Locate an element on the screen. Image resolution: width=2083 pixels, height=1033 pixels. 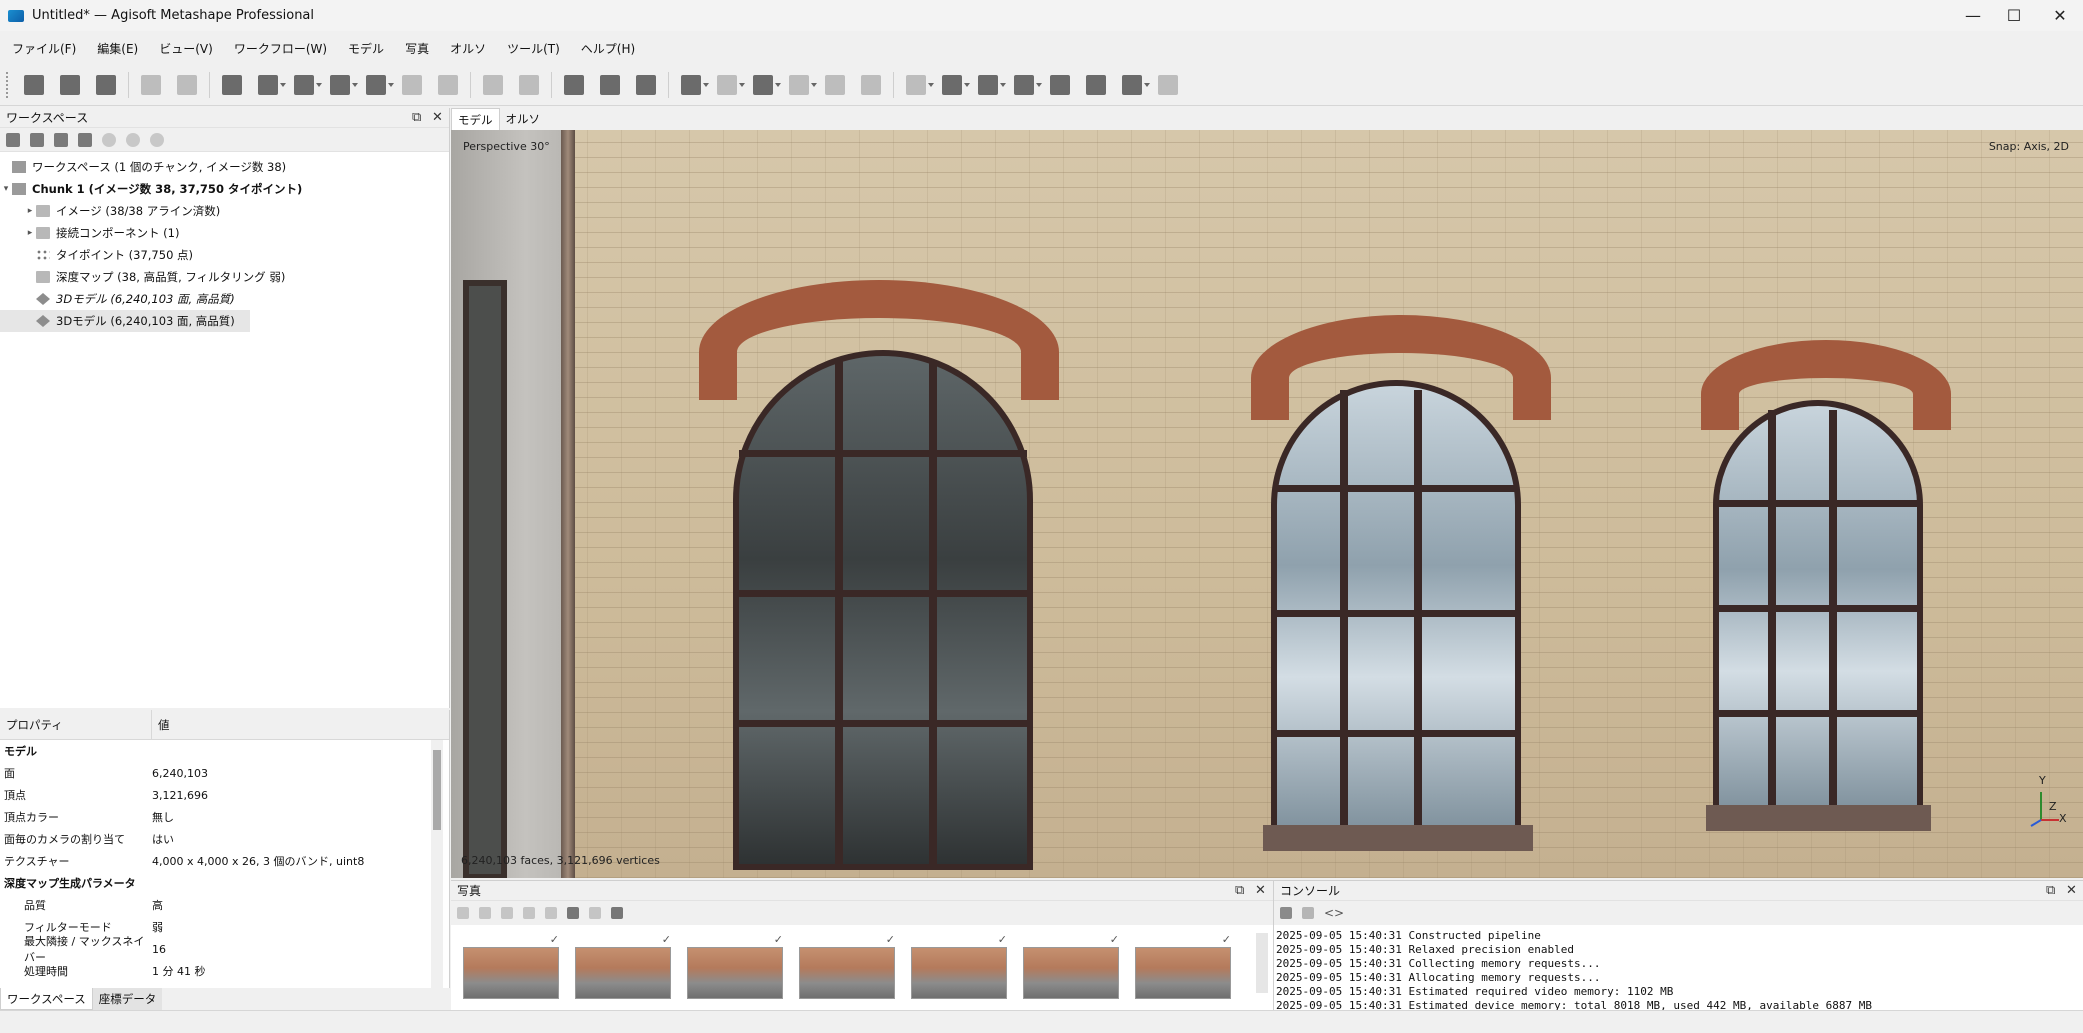
rotate-object-icon is located at coordinates (340, 85).